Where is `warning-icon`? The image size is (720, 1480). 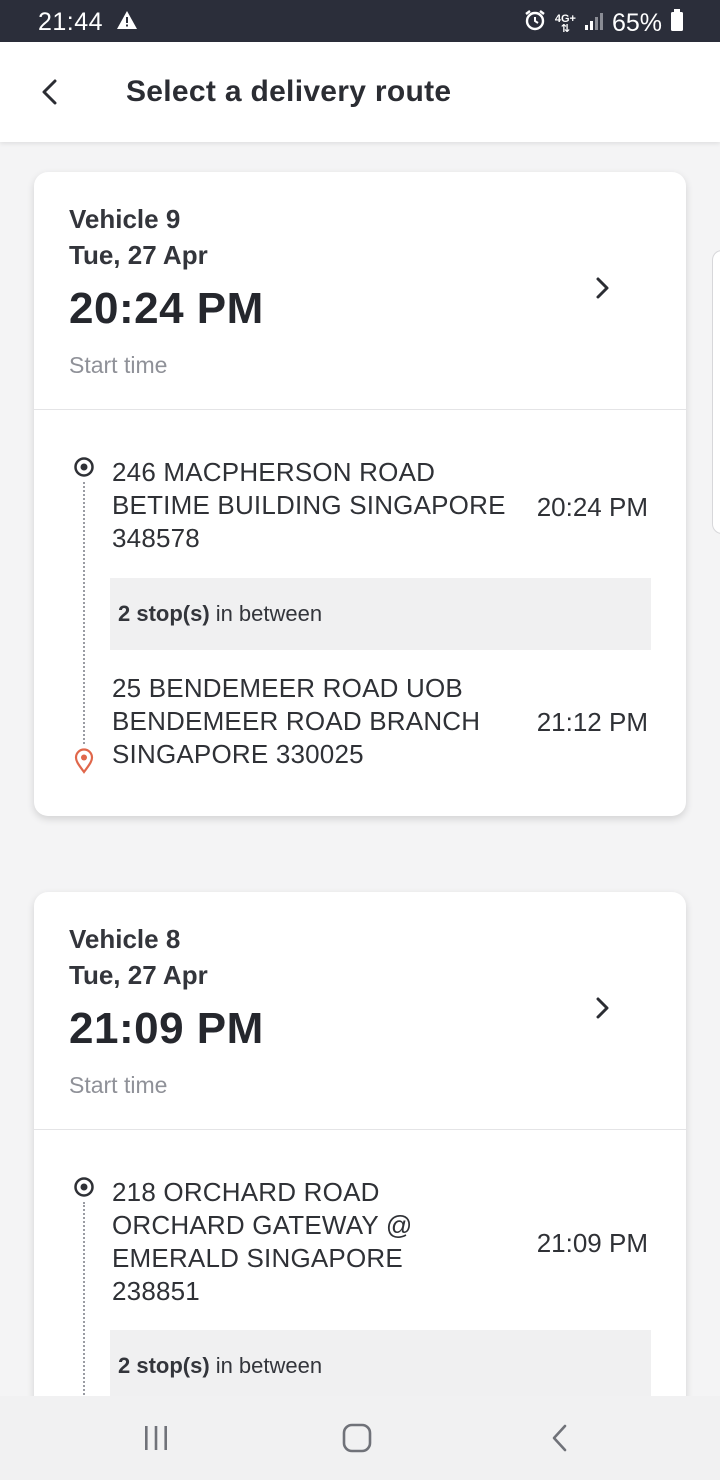 warning-icon is located at coordinates (127, 22).